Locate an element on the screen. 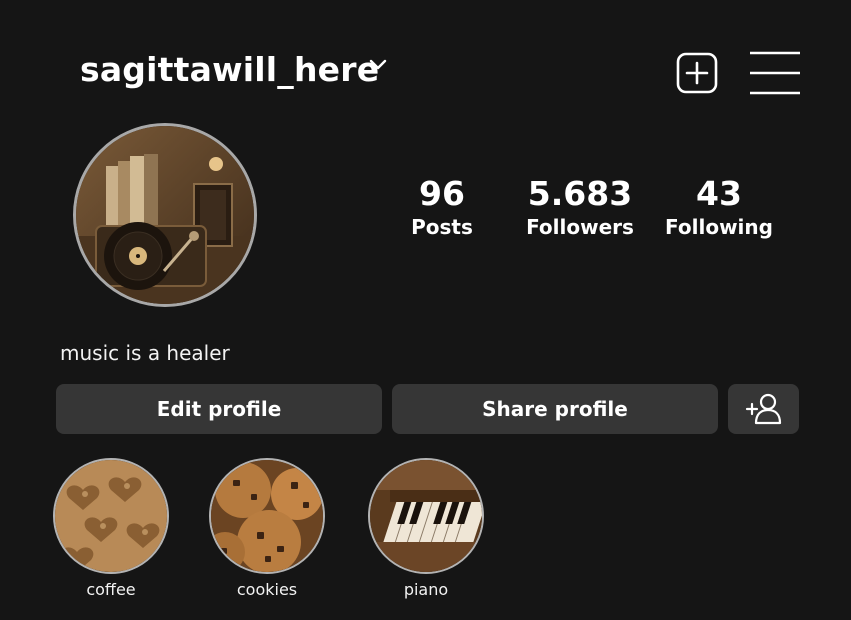 The height and width of the screenshot is (620, 851). coffee-hearts-image is located at coordinates (111, 516).